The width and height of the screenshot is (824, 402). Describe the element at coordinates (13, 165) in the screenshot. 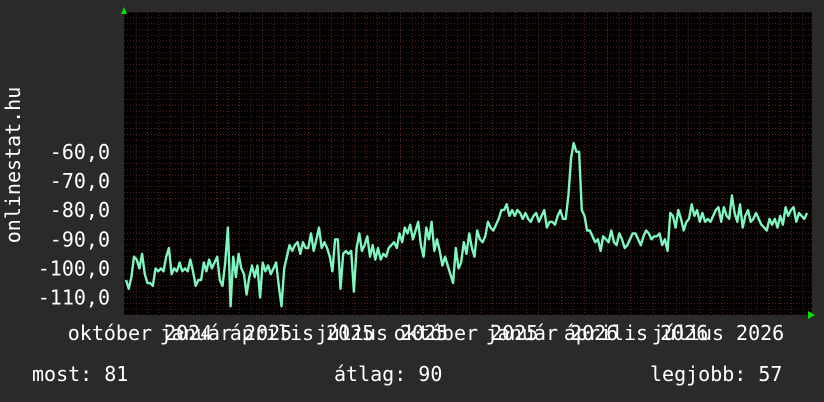

I see `y-axis-label: onlinestat.hu` at that location.